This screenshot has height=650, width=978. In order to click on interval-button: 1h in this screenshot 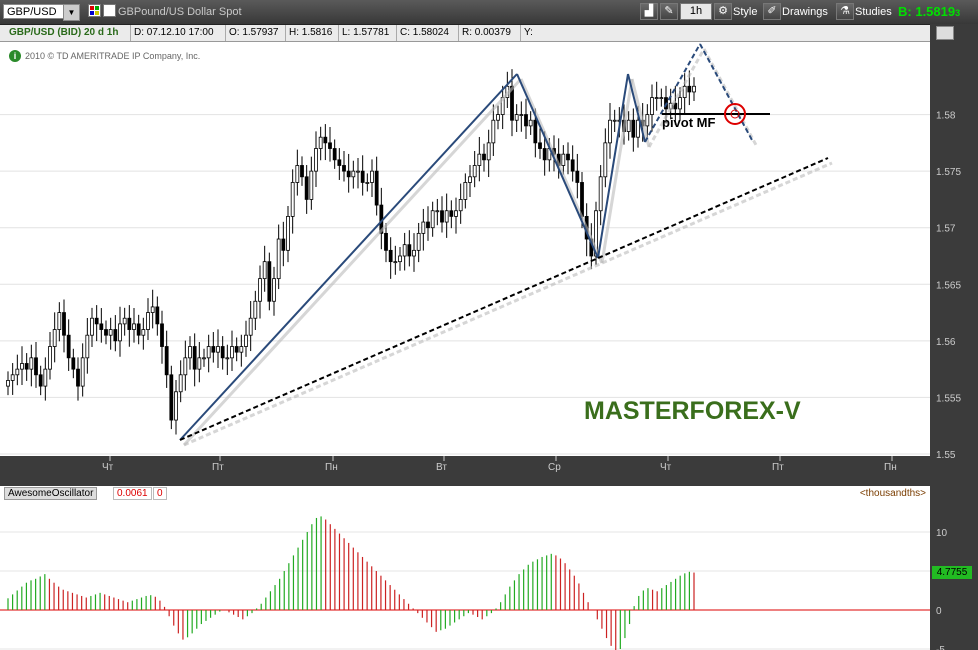, I will do `click(696, 11)`.